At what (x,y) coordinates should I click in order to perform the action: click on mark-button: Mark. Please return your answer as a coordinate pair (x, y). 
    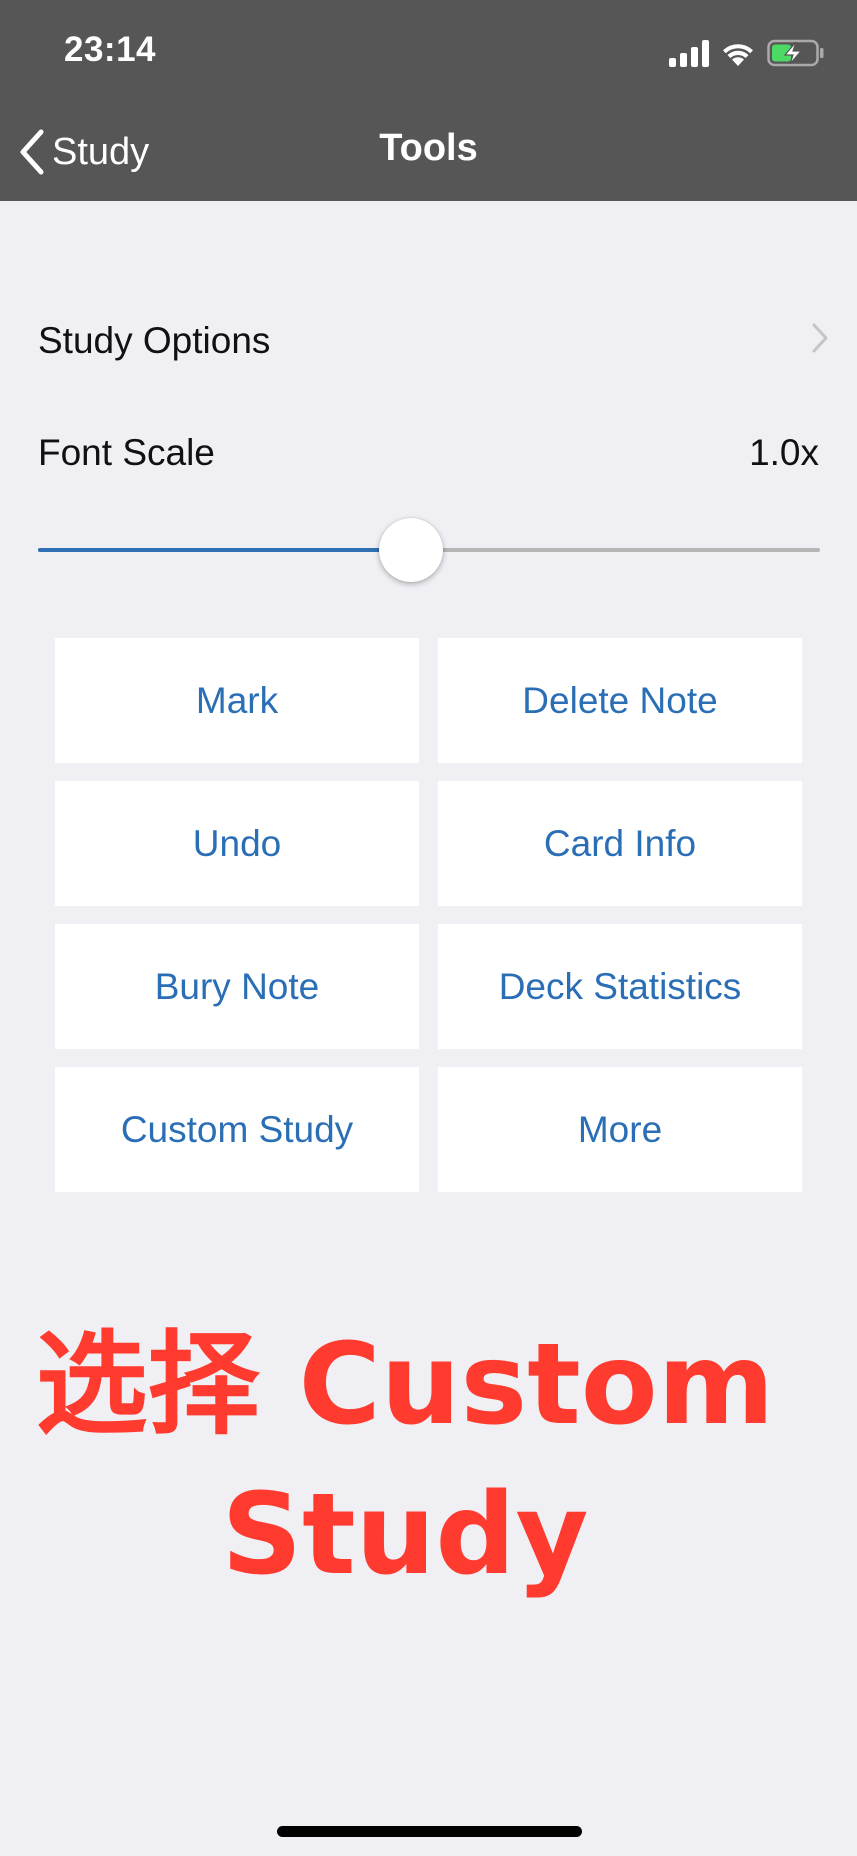
    Looking at the image, I should click on (237, 700).